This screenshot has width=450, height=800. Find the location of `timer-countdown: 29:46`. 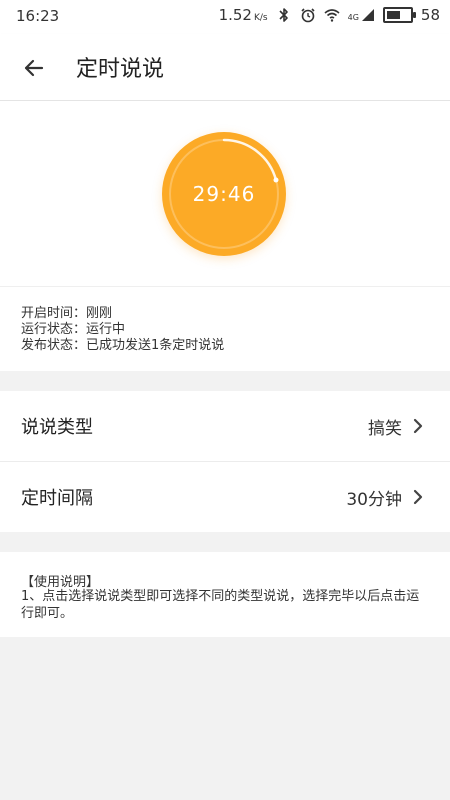

timer-countdown: 29:46 is located at coordinates (224, 194).